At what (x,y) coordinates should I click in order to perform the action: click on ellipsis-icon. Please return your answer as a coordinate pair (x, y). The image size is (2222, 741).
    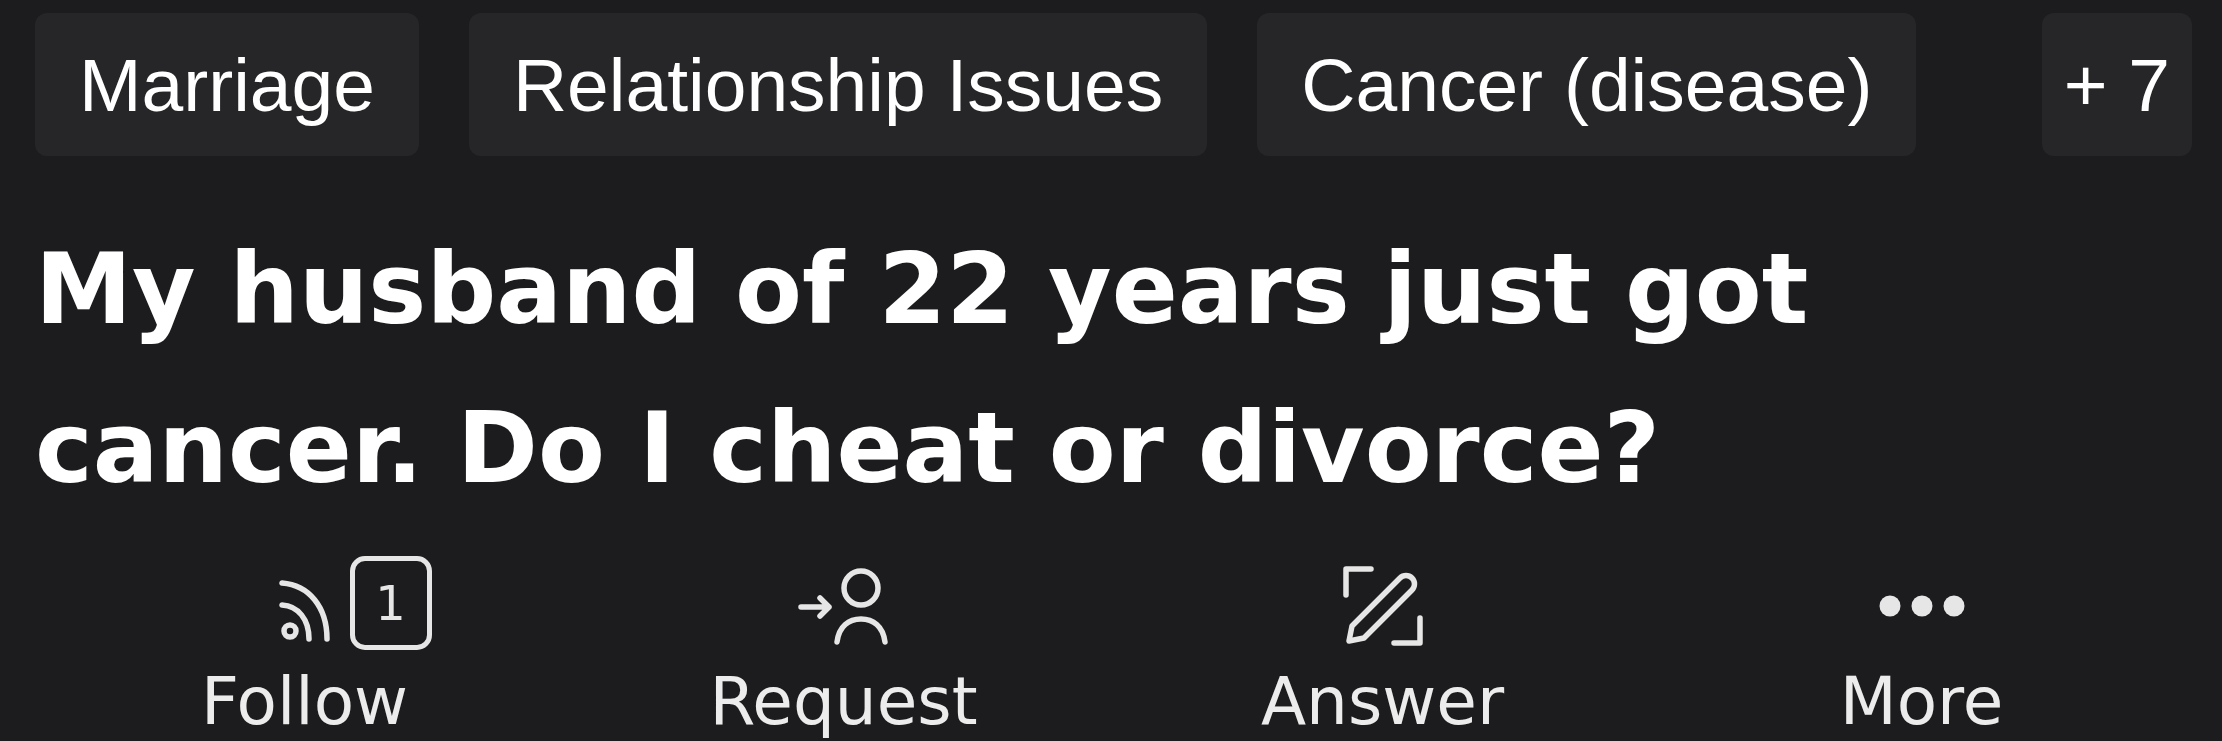
    Looking at the image, I should click on (1921, 606).